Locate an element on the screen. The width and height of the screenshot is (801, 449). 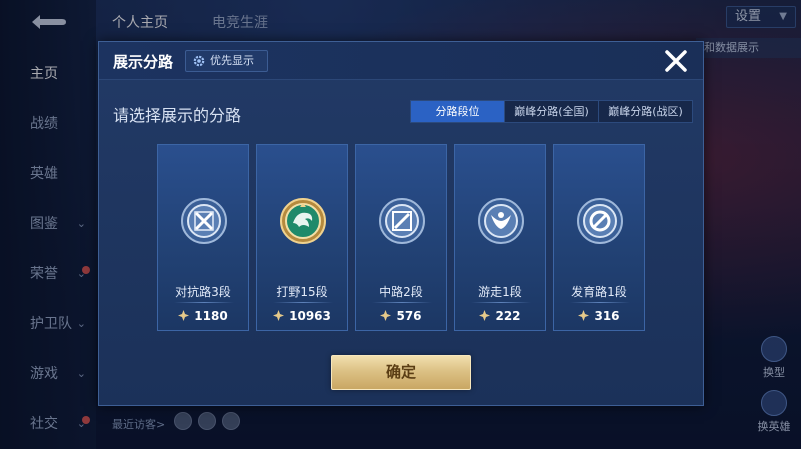
roam-emblem-icon is located at coordinates (501, 221).